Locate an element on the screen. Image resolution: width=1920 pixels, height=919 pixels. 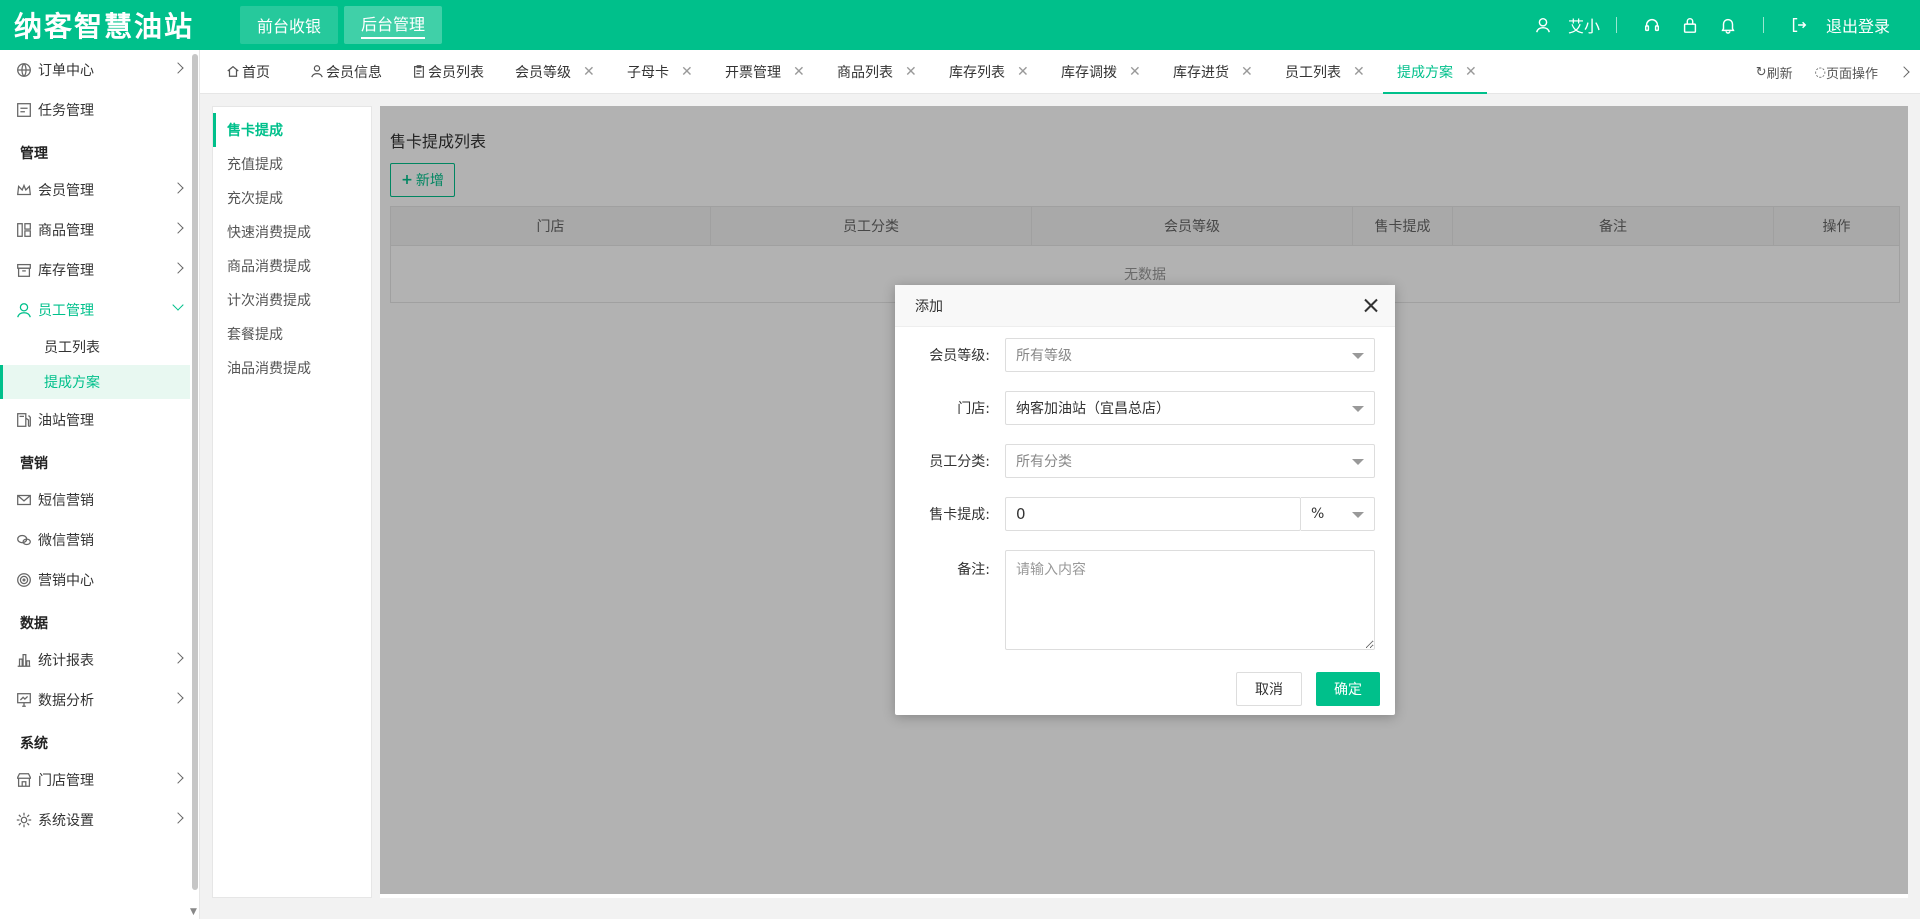
sidebar-item-store: 门店管理 is located at coordinates (95, 780).